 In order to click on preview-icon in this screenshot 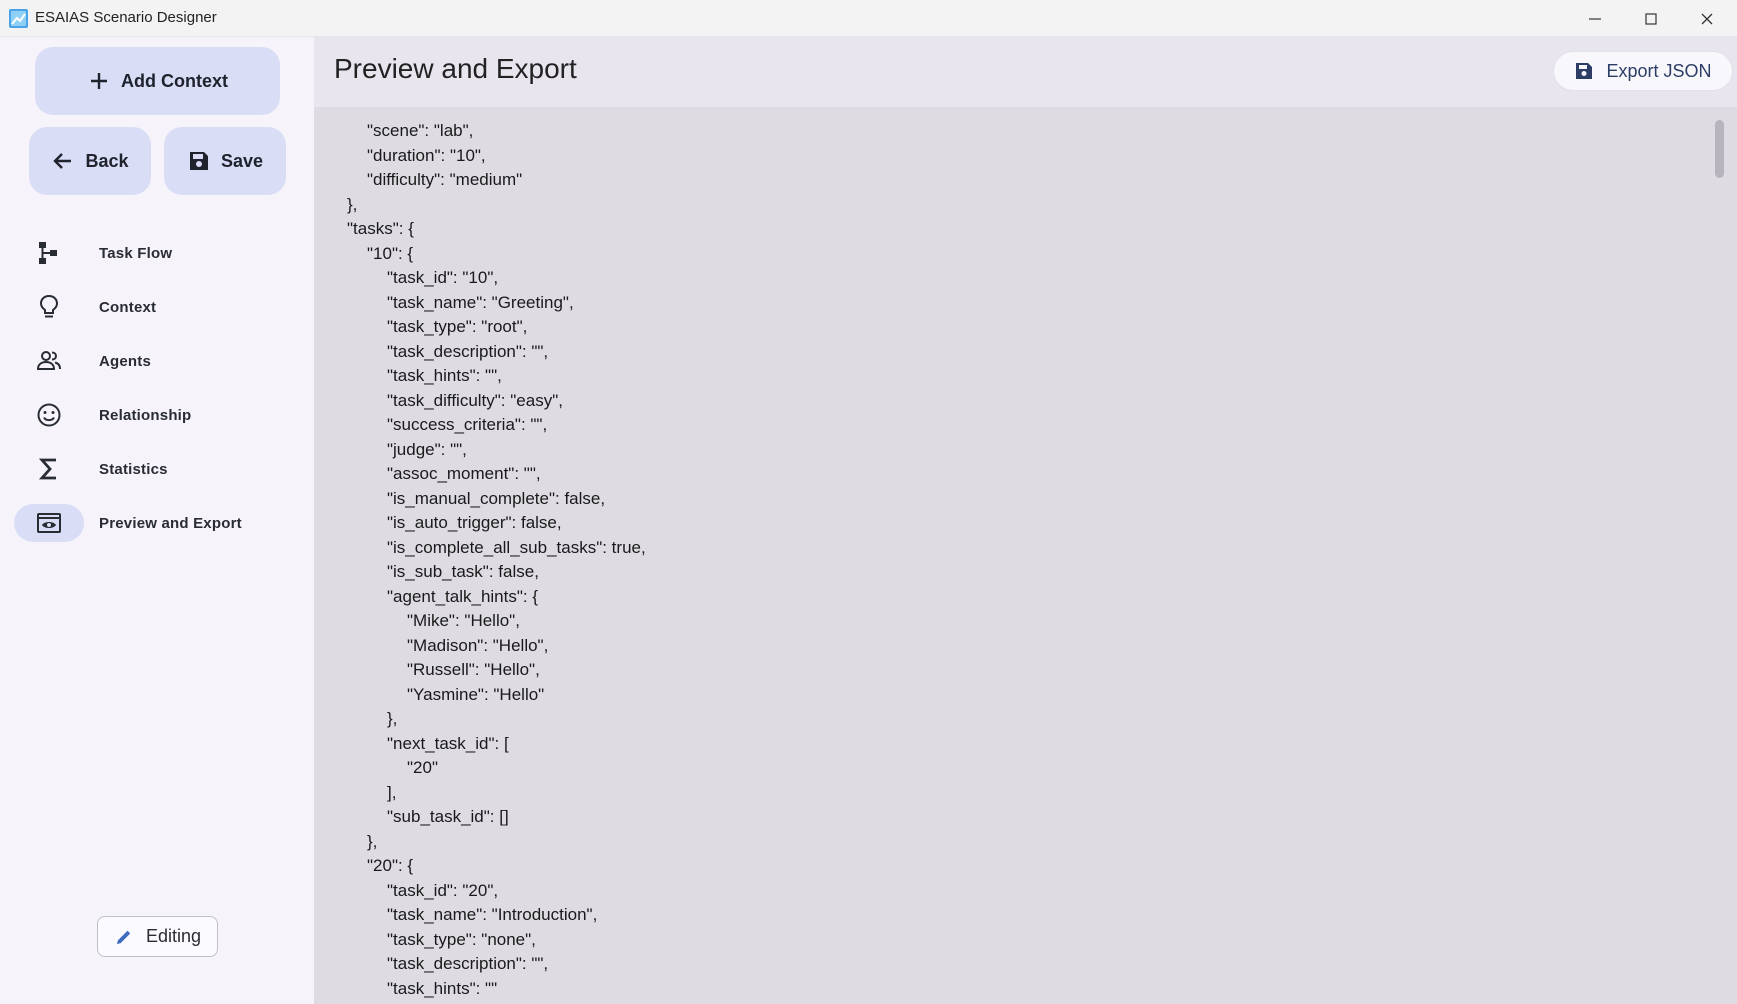, I will do `click(49, 523)`.